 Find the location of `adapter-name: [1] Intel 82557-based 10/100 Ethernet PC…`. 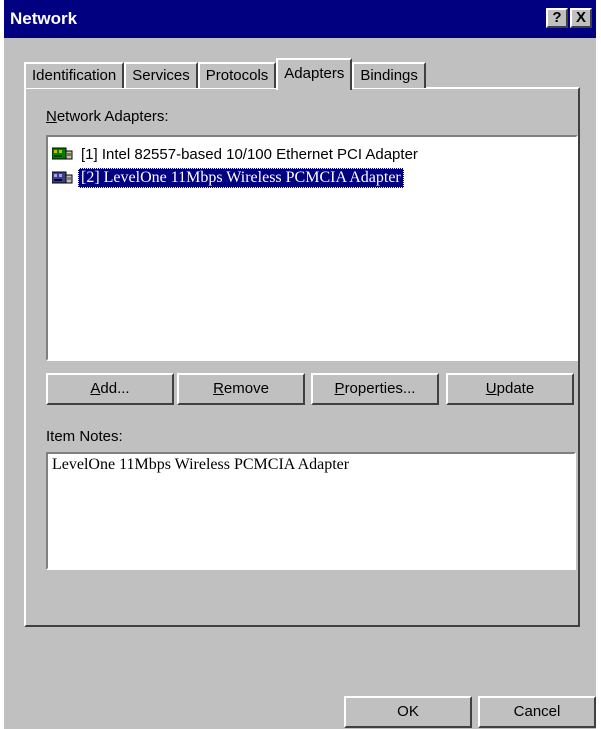

adapter-name: [1] Intel 82557-based 10/100 Ethernet PC… is located at coordinates (249, 154).